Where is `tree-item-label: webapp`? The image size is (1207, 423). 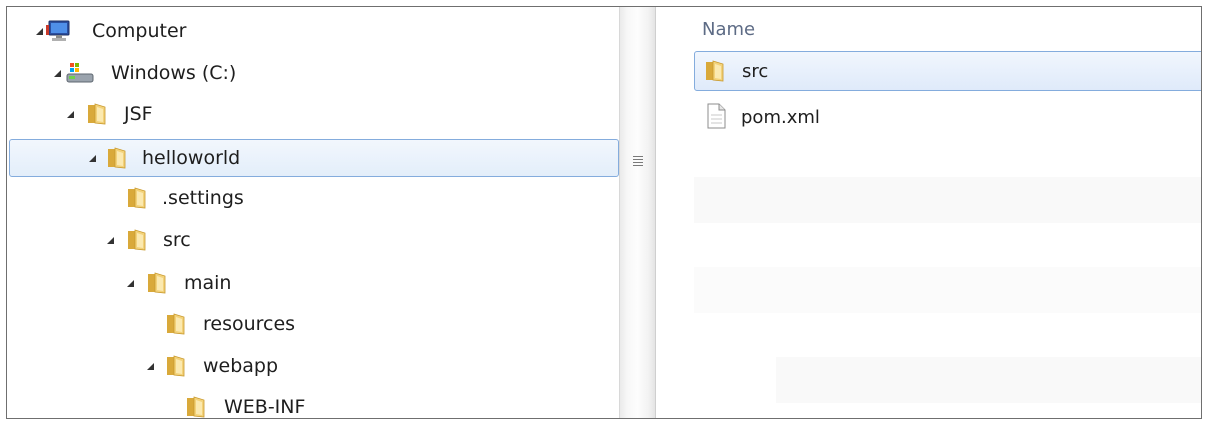
tree-item-label: webapp is located at coordinates (241, 366).